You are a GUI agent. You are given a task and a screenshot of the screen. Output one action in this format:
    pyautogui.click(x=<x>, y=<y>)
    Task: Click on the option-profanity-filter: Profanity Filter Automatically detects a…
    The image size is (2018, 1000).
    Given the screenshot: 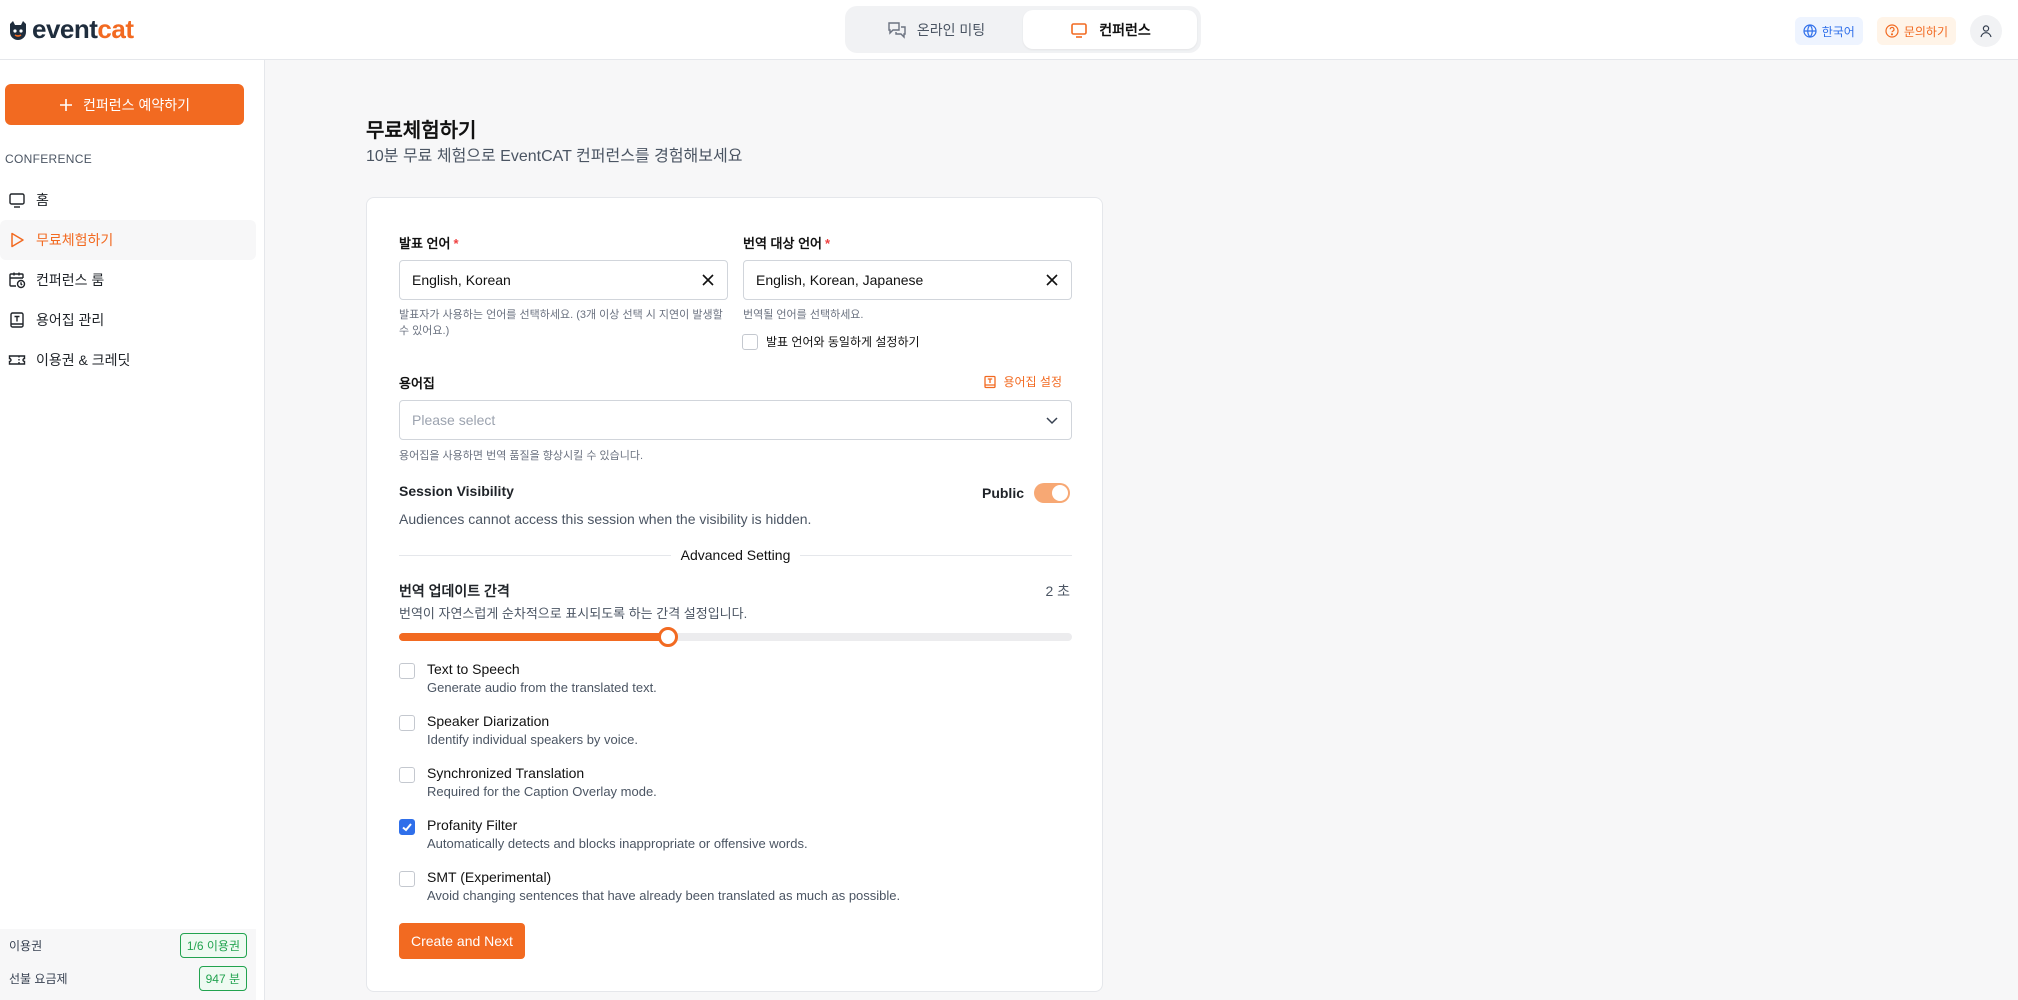 What is the action you would take?
    pyautogui.click(x=735, y=842)
    